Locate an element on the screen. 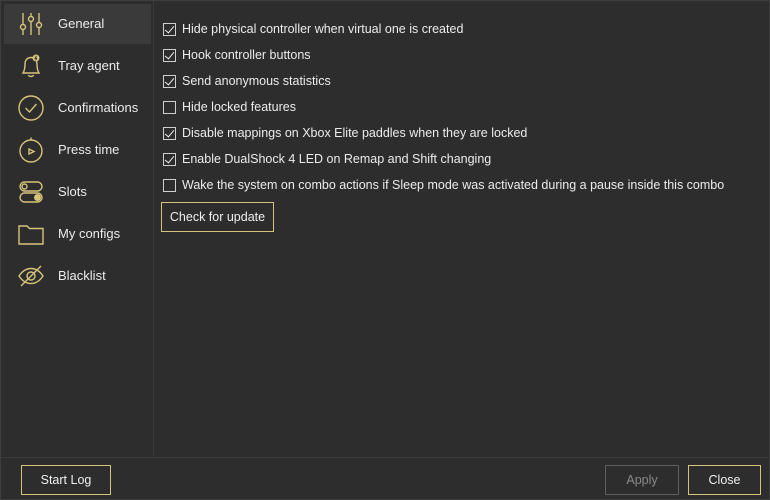  check-circle-icon is located at coordinates (31, 108).